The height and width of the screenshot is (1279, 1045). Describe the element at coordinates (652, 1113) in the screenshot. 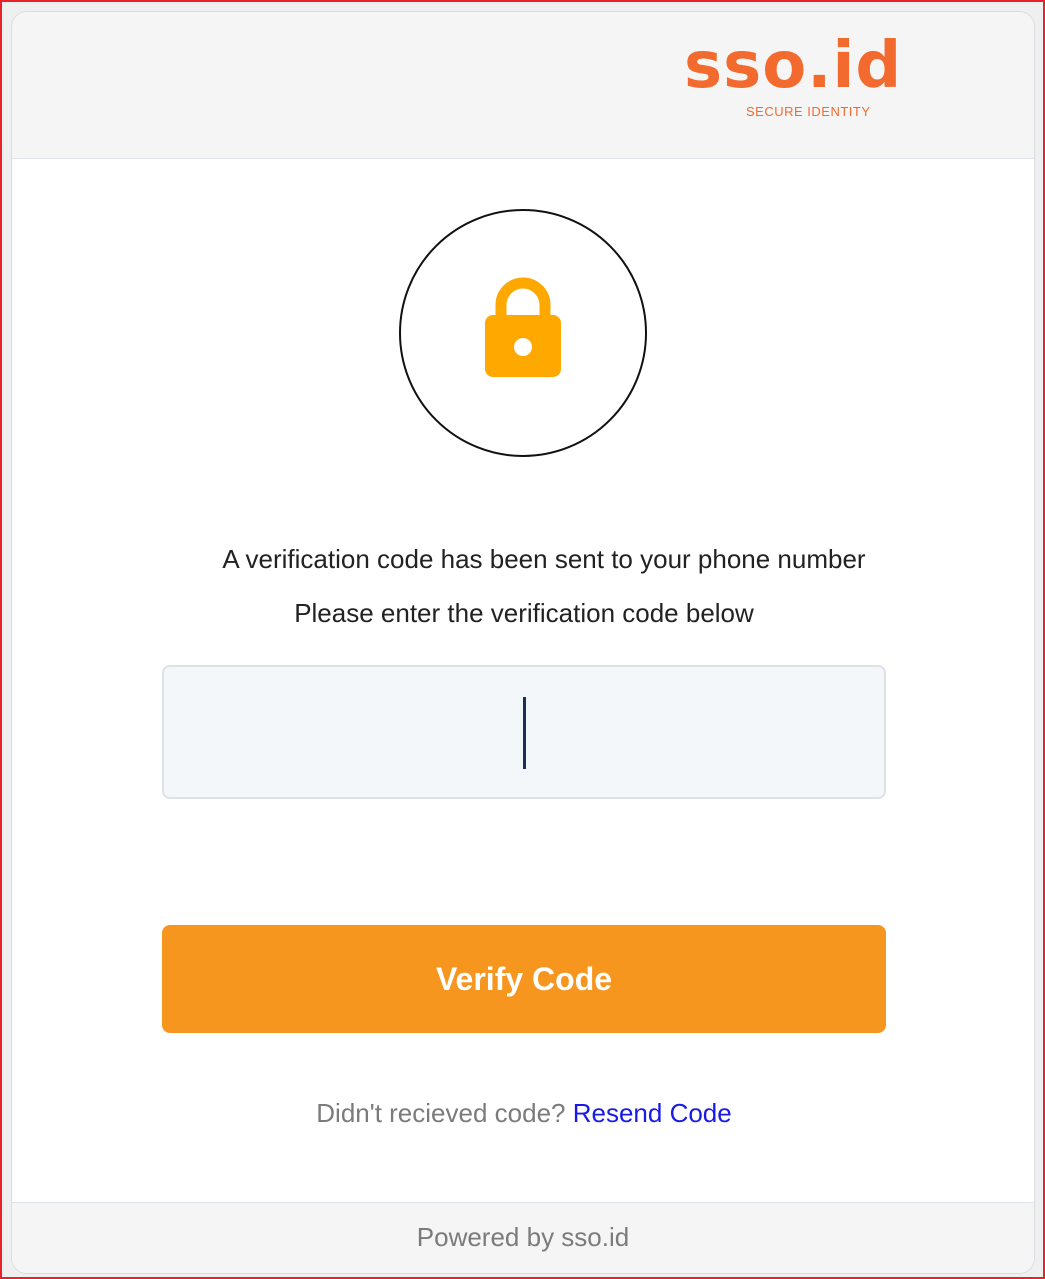

I see `resend-code-link: Resend Code` at that location.